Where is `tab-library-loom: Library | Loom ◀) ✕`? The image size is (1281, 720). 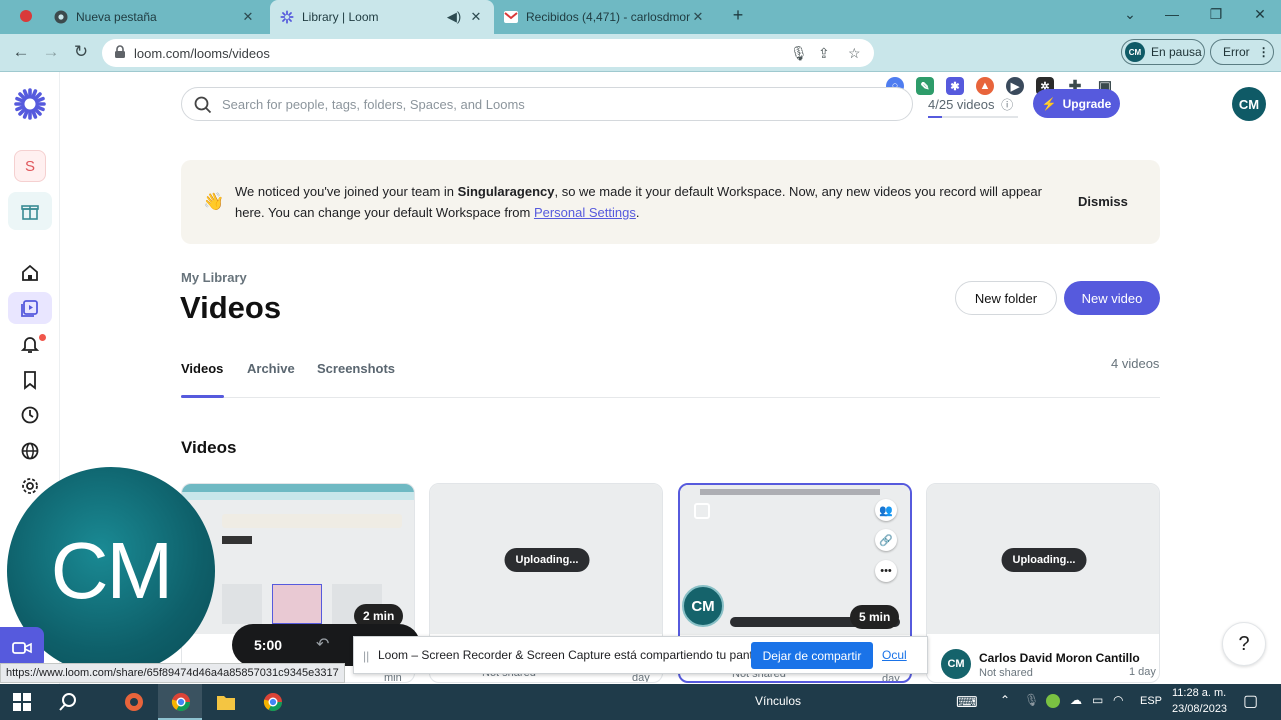
tab-library-loom: Library | Loom ◀) ✕ is located at coordinates (382, 17).